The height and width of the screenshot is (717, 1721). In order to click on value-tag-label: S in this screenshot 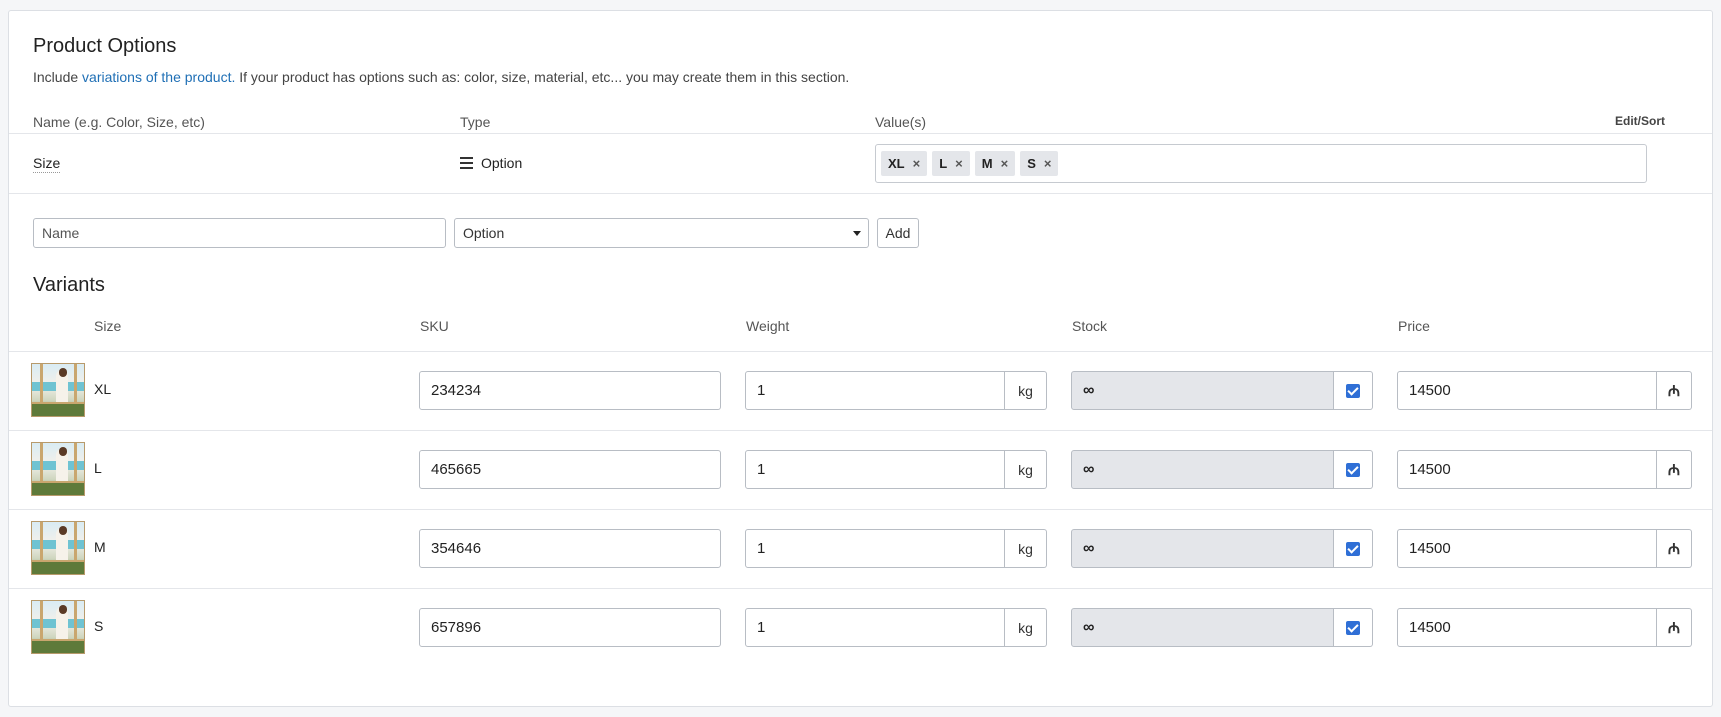, I will do `click(1031, 163)`.